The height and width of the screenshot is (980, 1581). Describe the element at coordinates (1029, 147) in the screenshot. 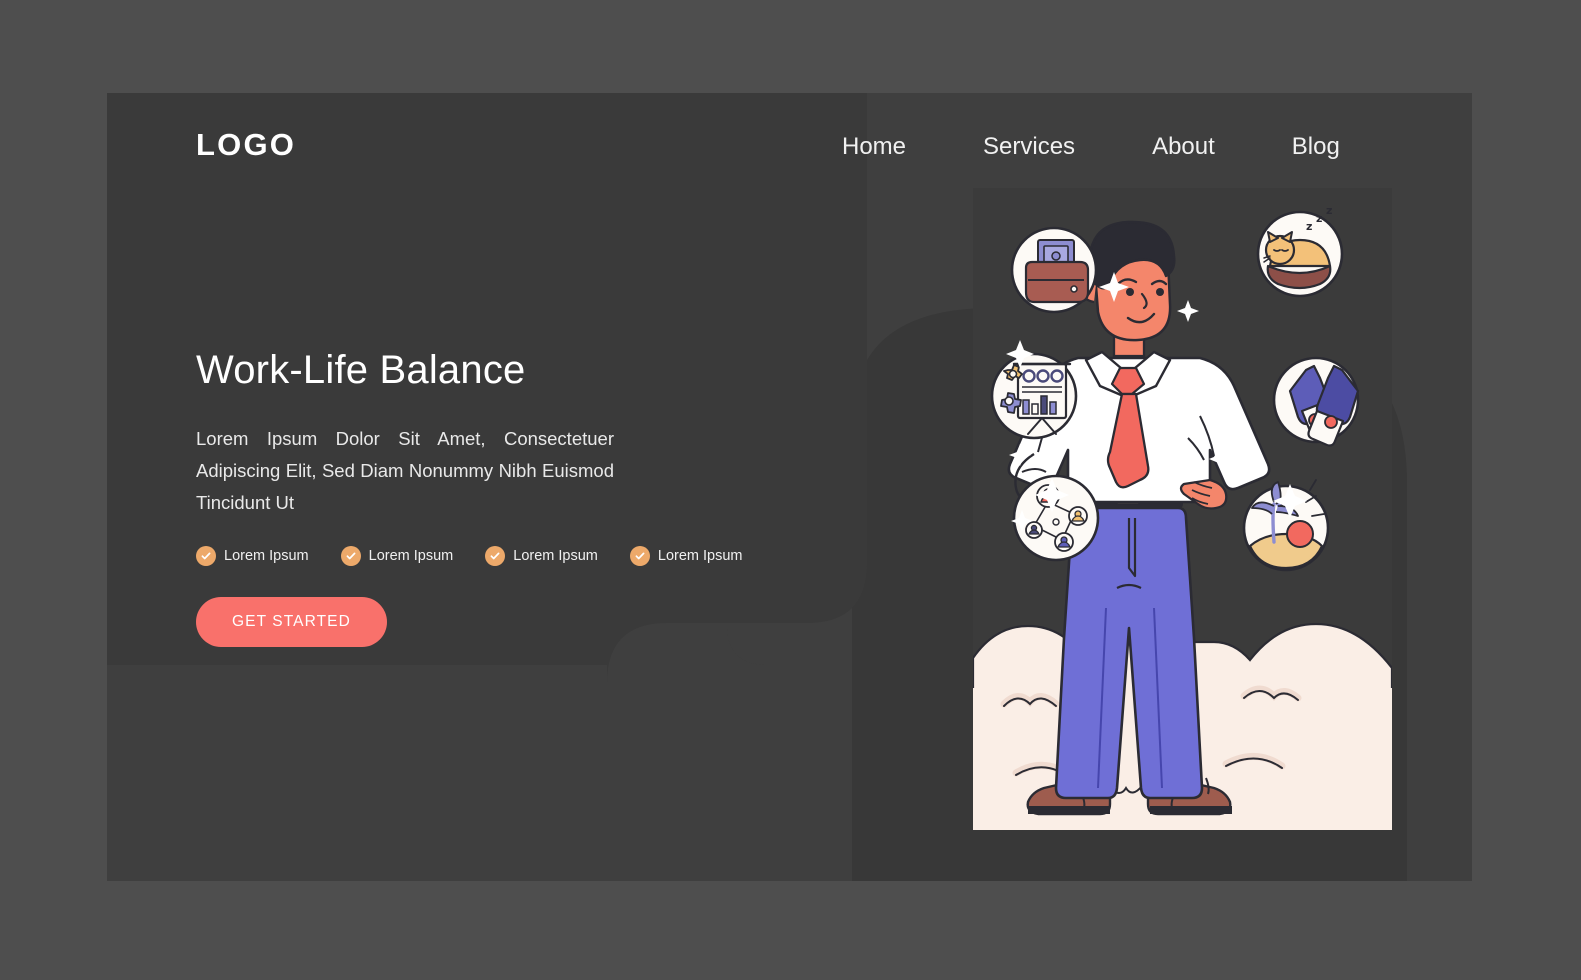

I see `nav-item-services: Services` at that location.